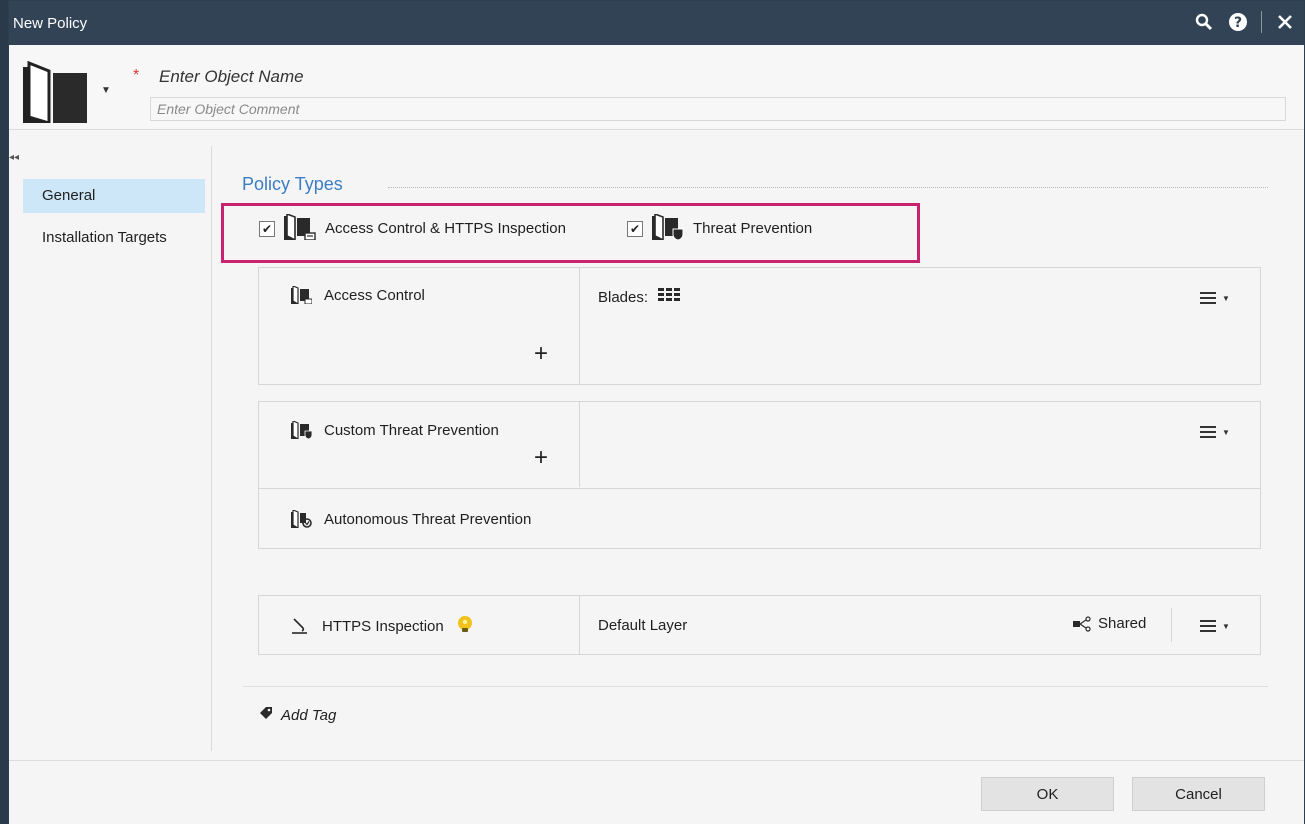 The image size is (1305, 824). I want to click on access-control-https-option: ✔ Access Control & HTTPS Inspection, so click(412, 227).